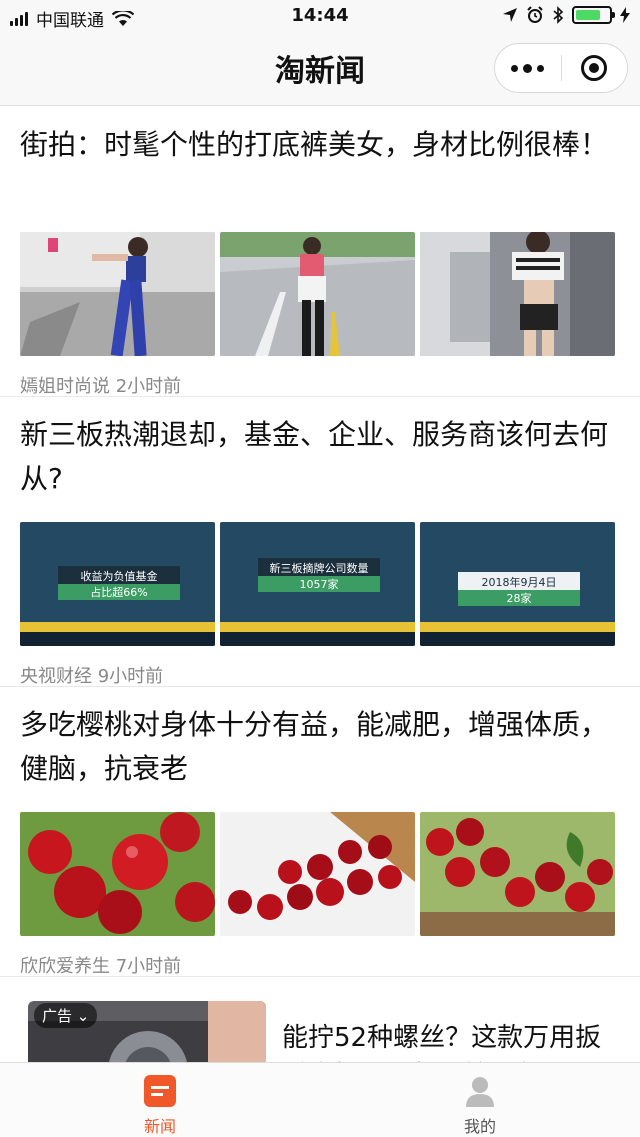 The image size is (640, 1137). I want to click on article-source: 欣欣爱养生, so click(65, 966).